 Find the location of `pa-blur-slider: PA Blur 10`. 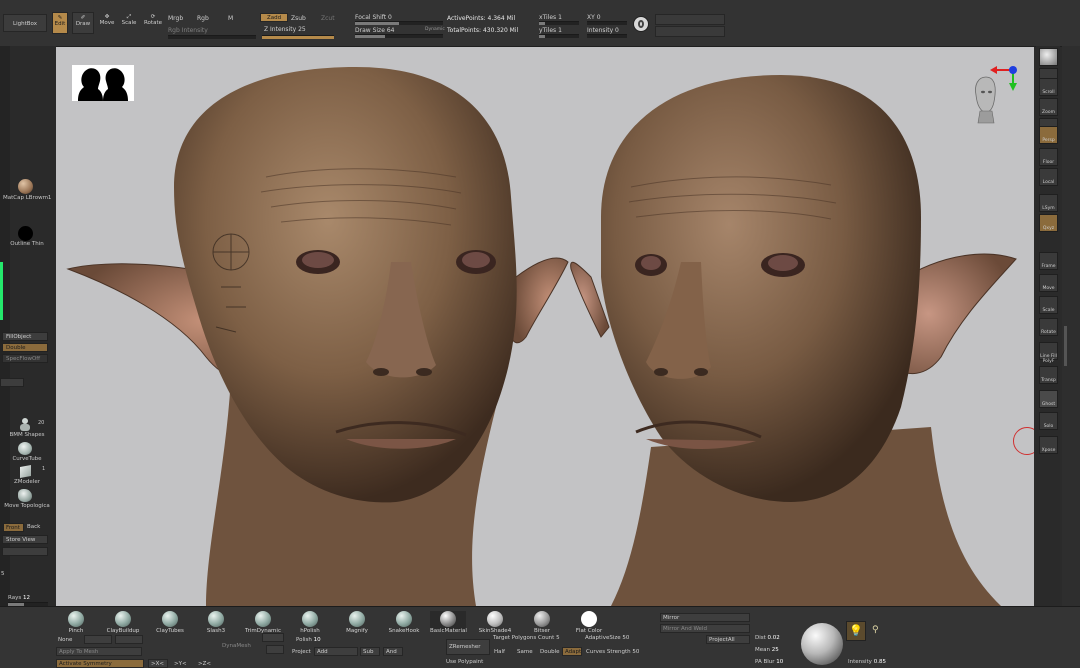

pa-blur-slider: PA Blur 10 is located at coordinates (769, 662).